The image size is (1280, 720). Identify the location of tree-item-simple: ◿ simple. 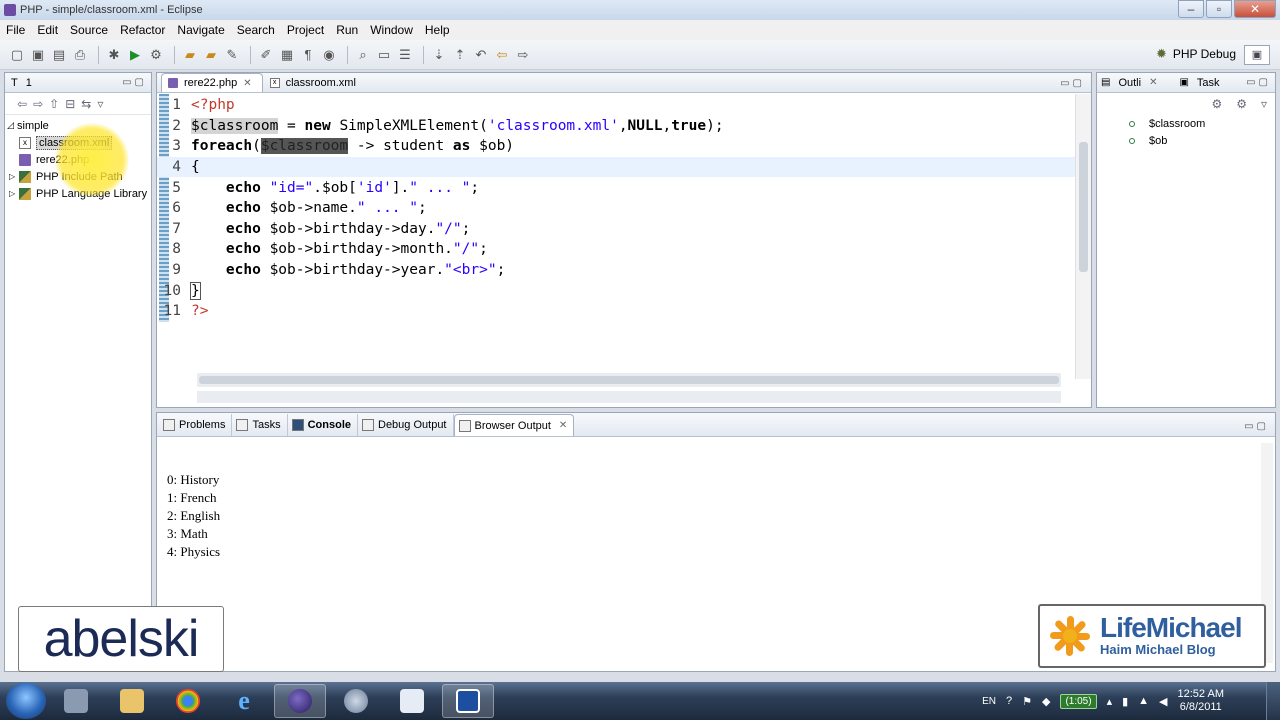
(78, 125).